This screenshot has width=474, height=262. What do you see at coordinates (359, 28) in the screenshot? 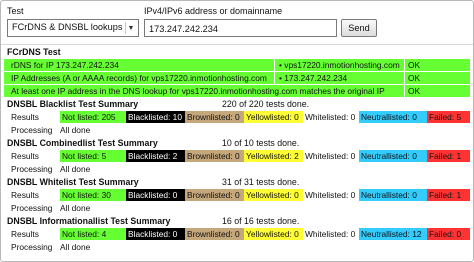
I see `send-button: Send` at bounding box center [359, 28].